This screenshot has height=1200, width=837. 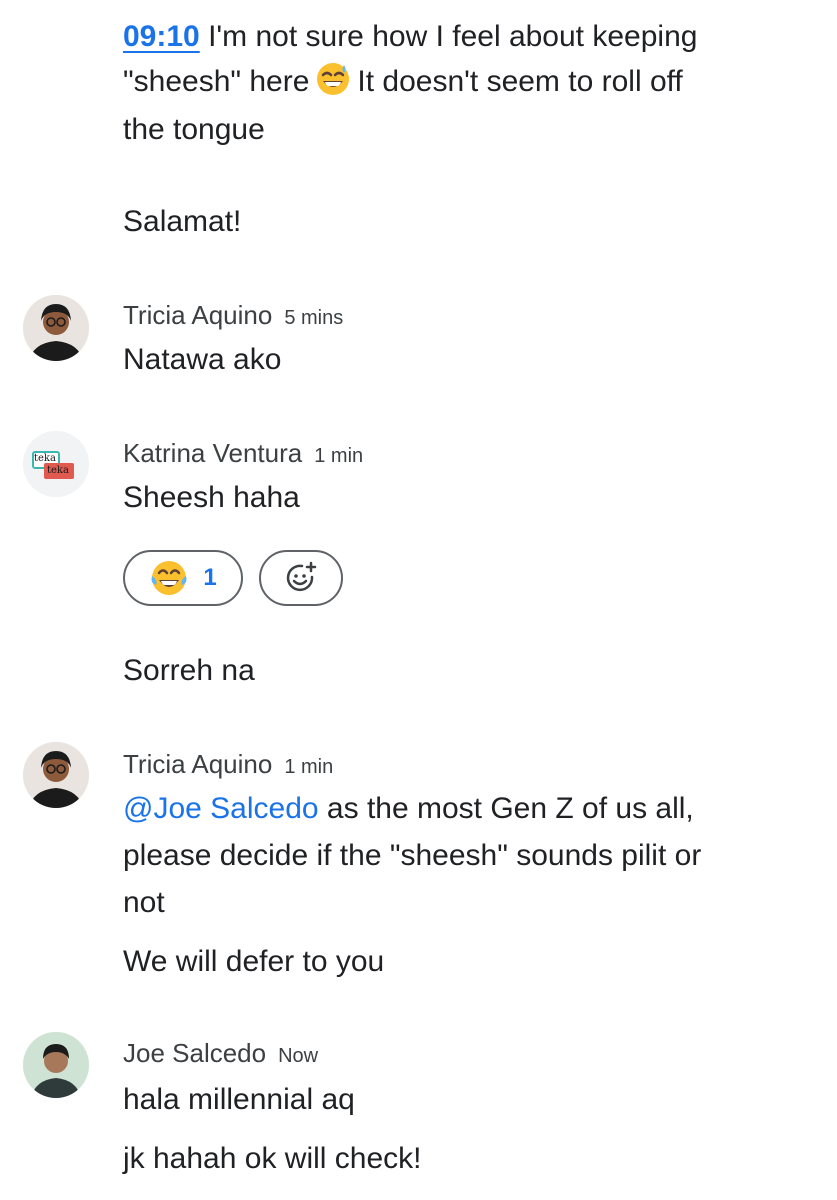 I want to click on message-text: jk hahah ok will check!, so click(x=272, y=1158).